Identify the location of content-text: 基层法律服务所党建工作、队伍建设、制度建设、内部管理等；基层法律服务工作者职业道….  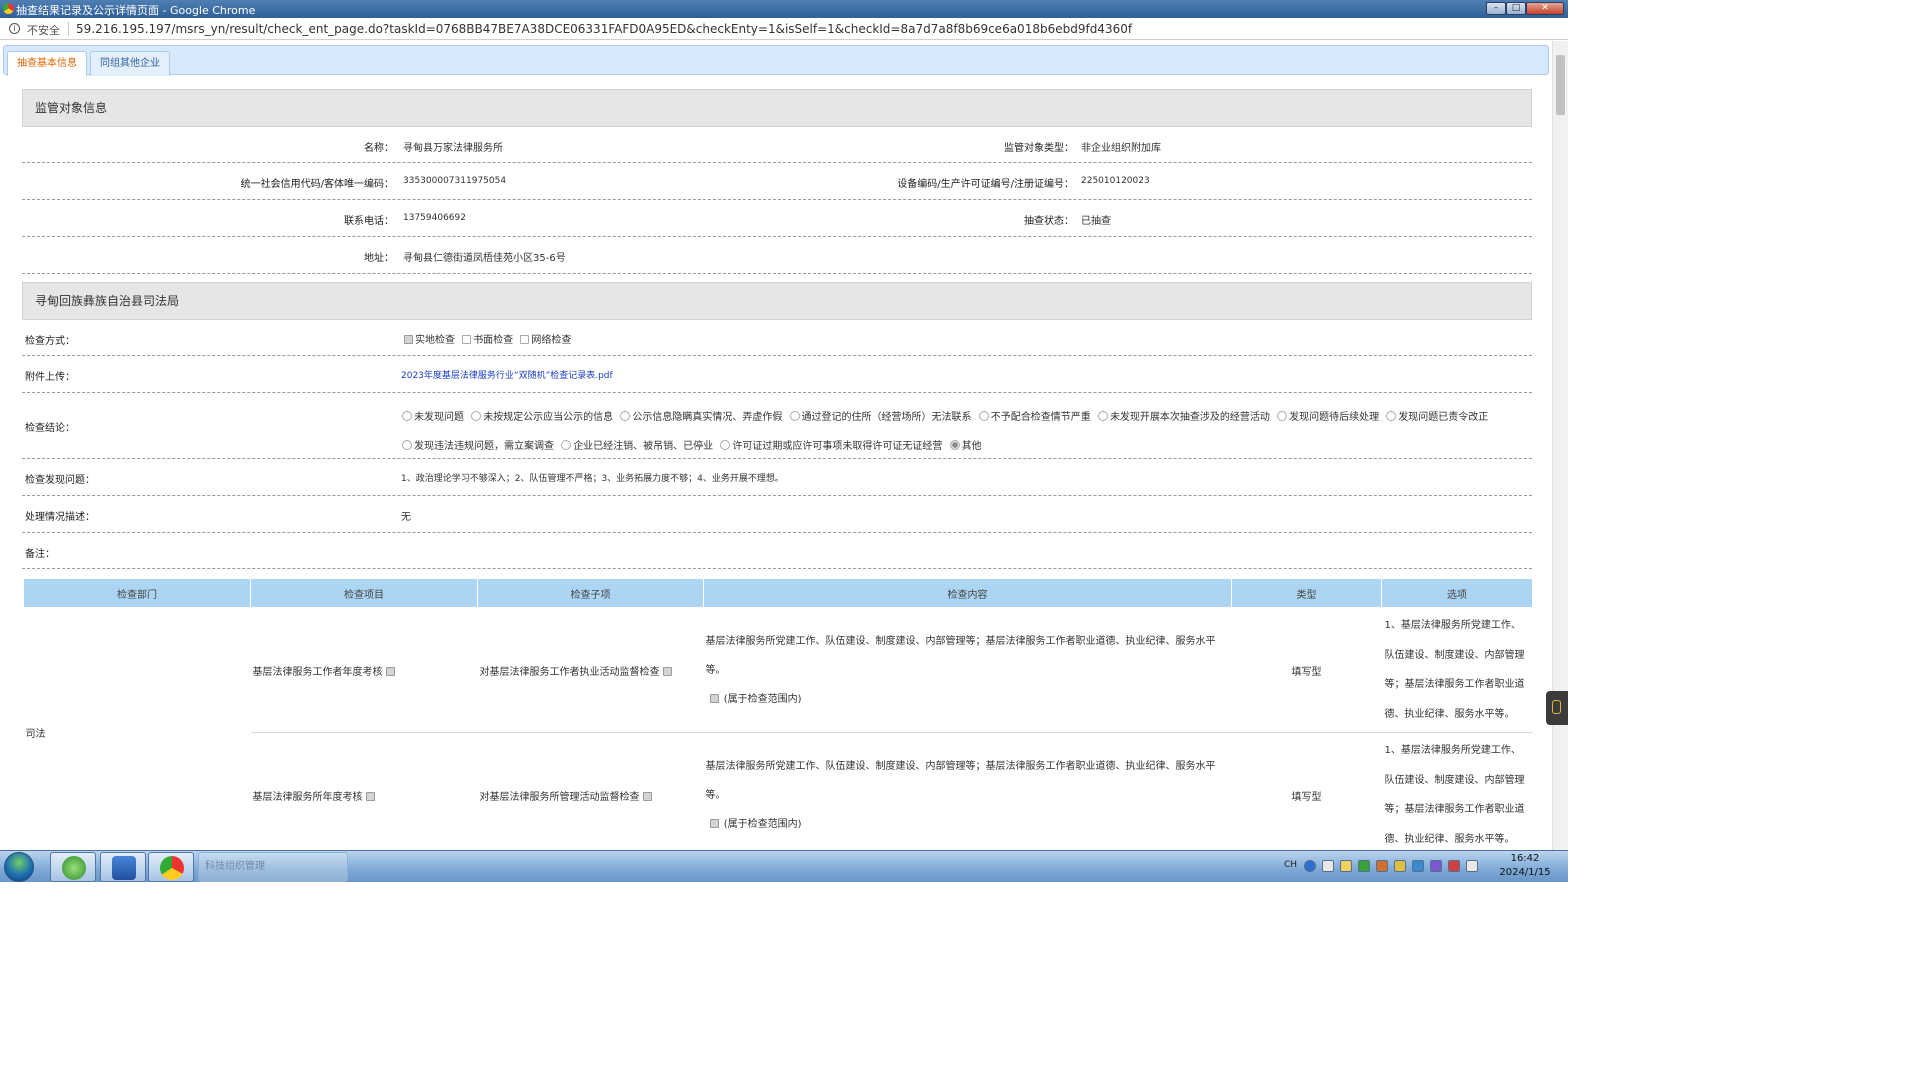
(960, 655).